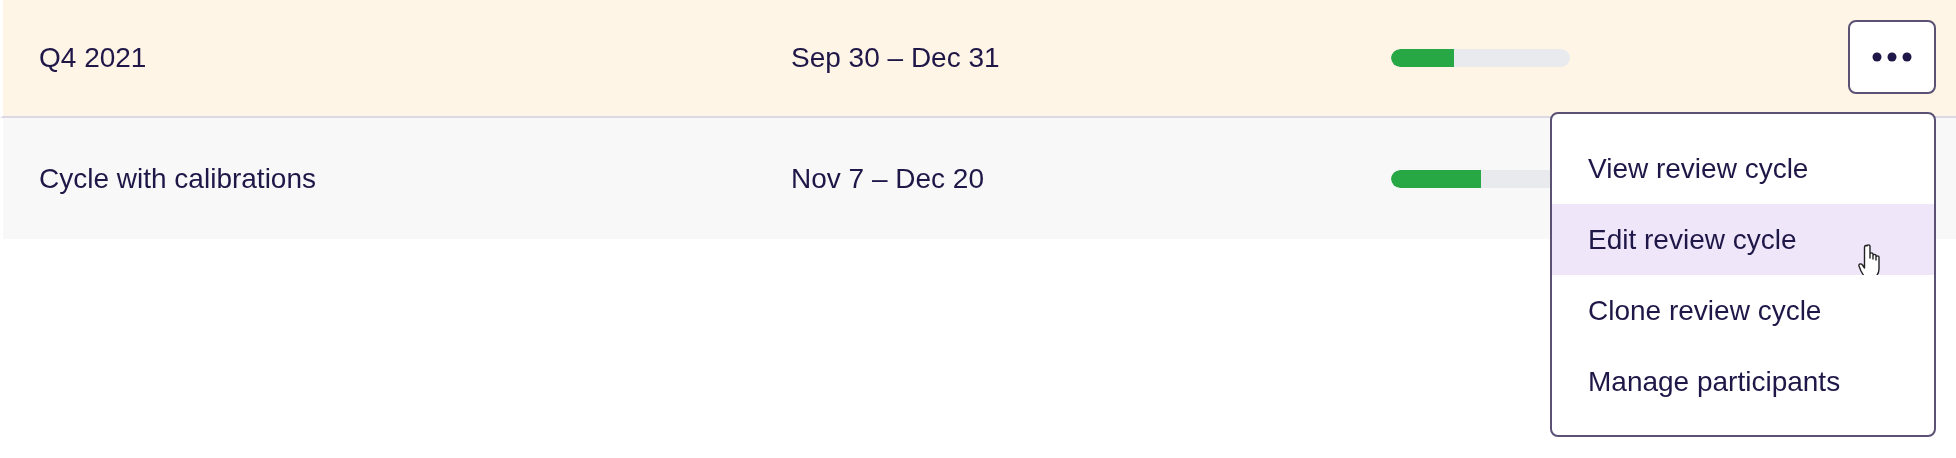 The width and height of the screenshot is (1956, 458). I want to click on date-range: Sep 30 – Dec 31, so click(896, 58).